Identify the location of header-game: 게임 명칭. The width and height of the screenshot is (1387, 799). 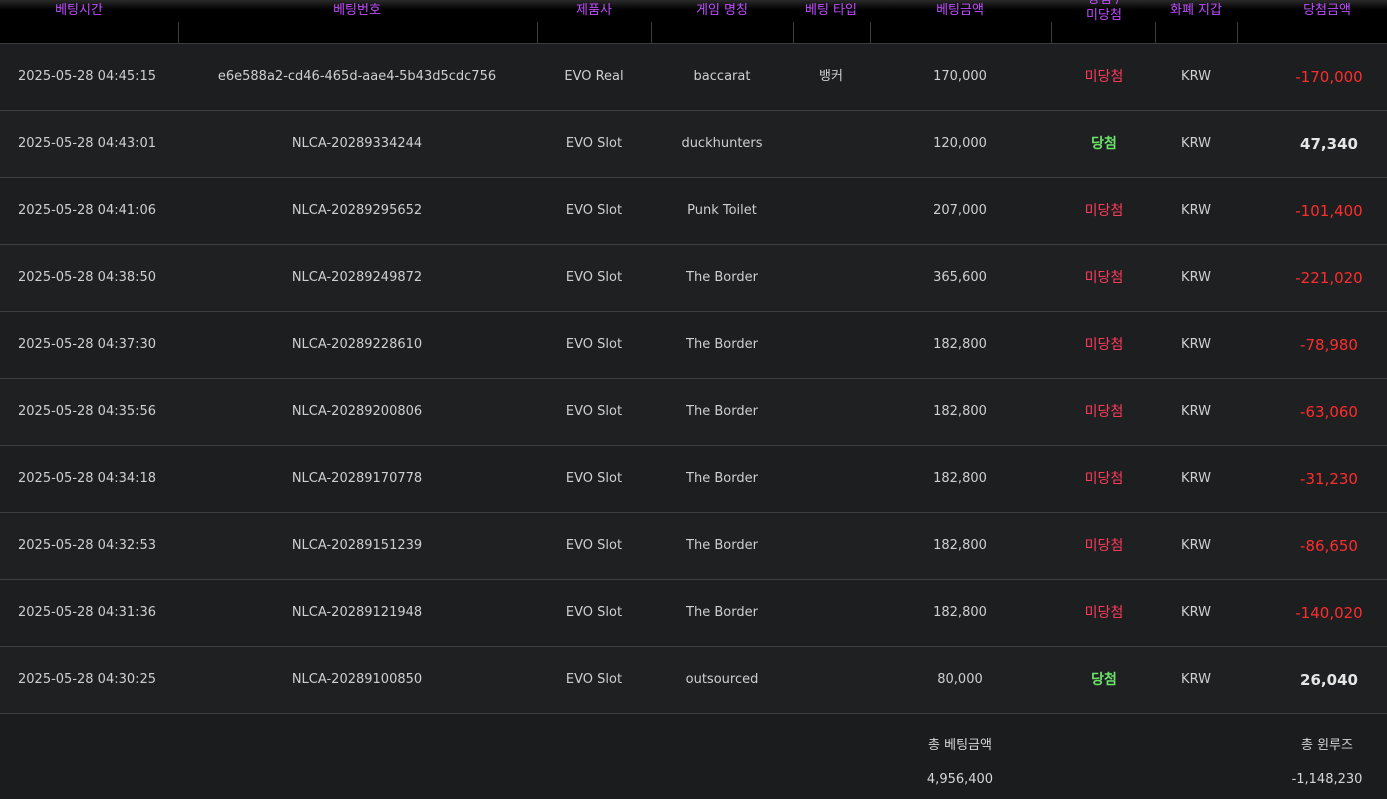
(722, 10).